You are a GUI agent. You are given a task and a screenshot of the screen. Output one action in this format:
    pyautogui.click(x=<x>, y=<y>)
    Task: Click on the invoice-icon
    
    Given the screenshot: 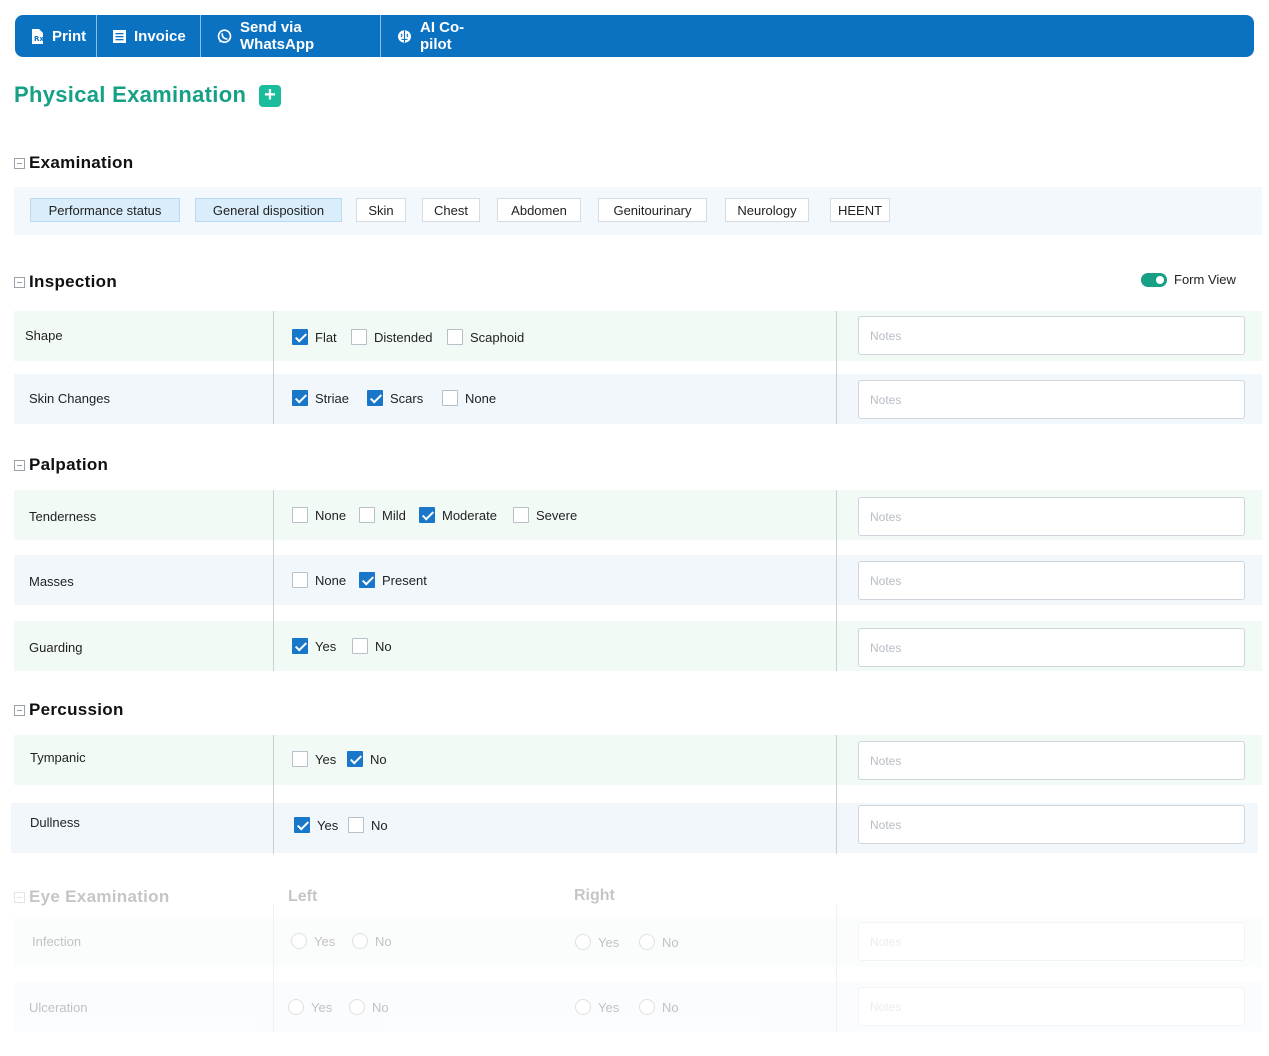 What is the action you would take?
    pyautogui.click(x=119, y=36)
    